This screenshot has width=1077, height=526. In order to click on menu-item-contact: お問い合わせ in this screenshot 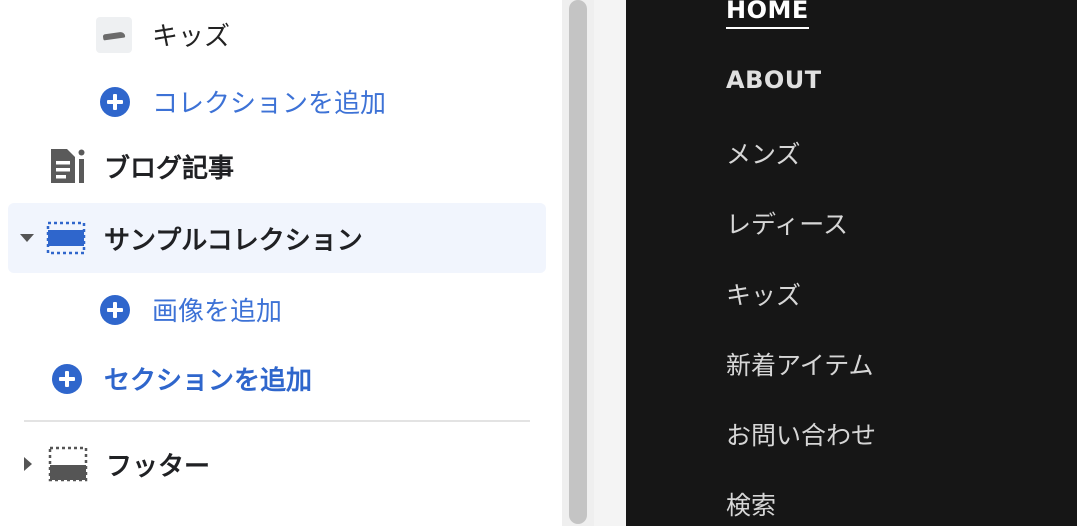, I will do `click(801, 434)`.